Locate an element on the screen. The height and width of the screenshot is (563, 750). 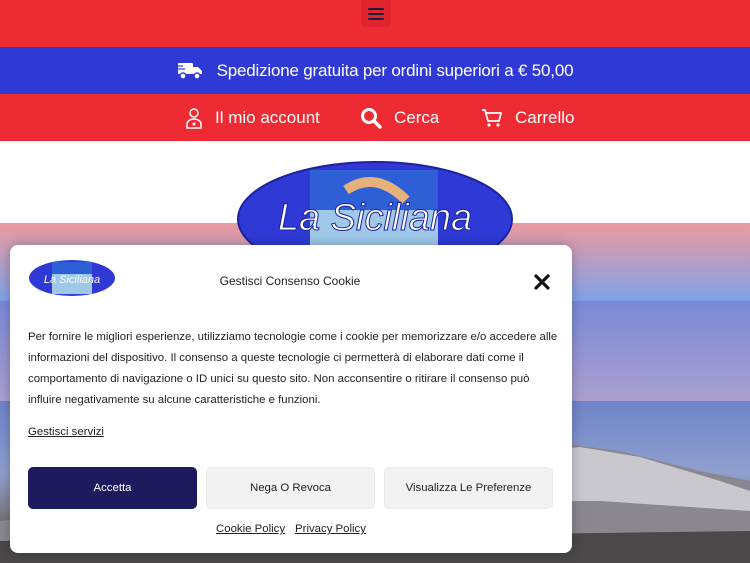
site-logo-text: La Siciliana is located at coordinates (375, 218).